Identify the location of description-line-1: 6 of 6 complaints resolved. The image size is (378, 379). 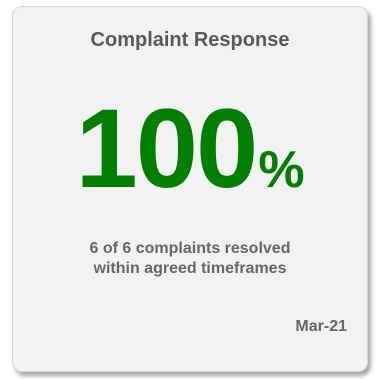
(190, 248).